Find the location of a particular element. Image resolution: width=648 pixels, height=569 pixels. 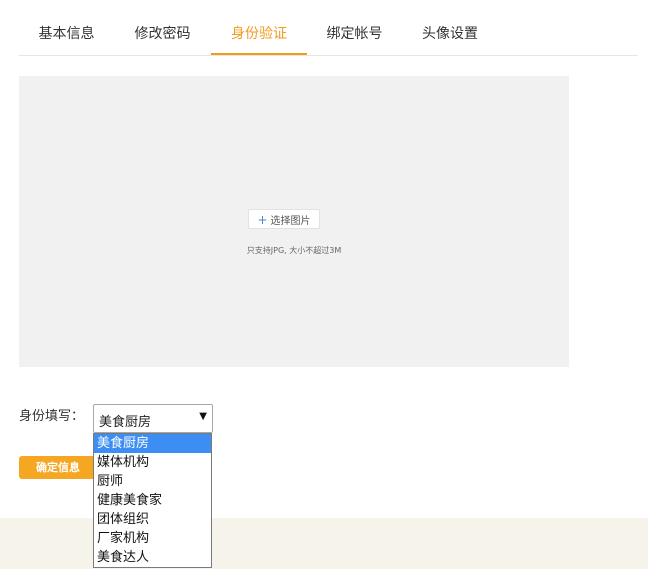

identity-option: 厂家机构 is located at coordinates (152, 538).